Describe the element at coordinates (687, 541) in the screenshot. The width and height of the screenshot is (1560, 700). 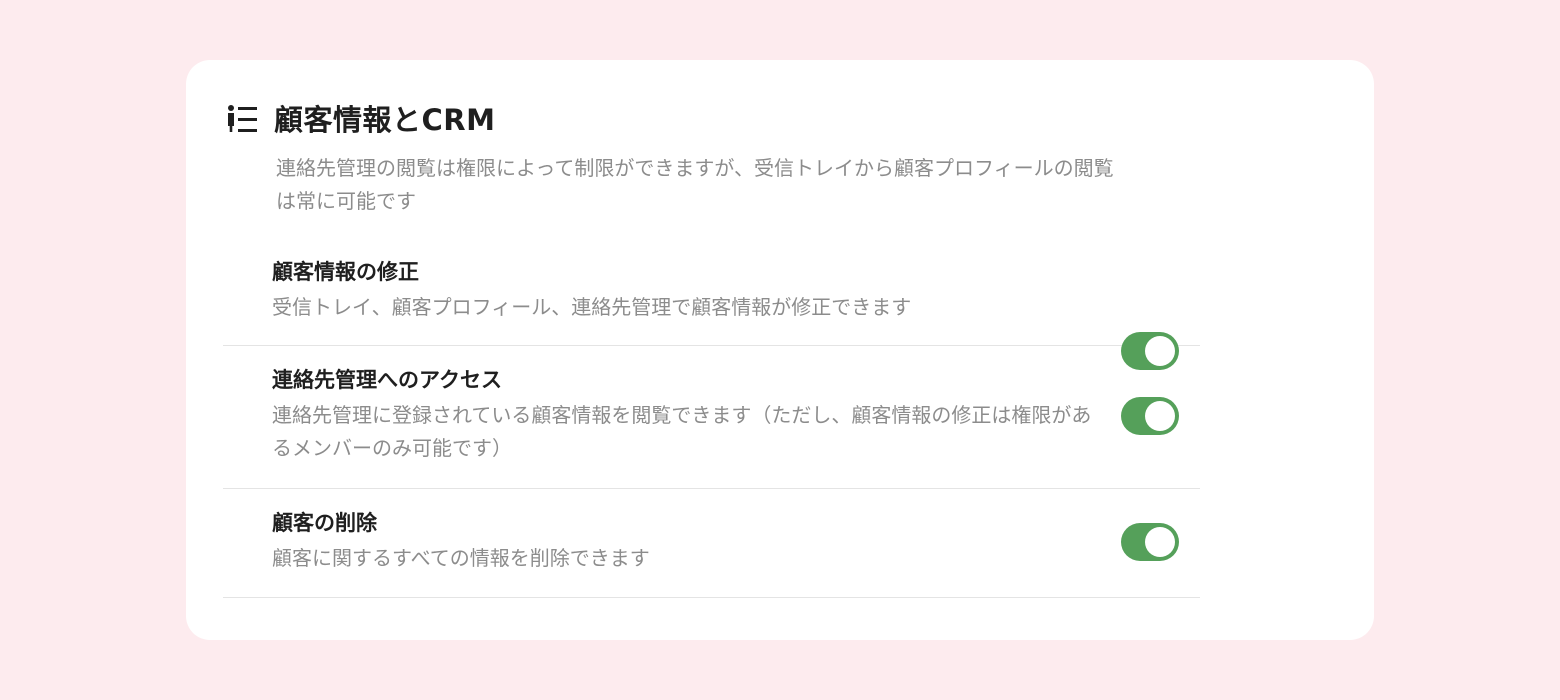
I see `setting-text: 顧客の削除 顧客に関するすべての情報を削除できます` at that location.